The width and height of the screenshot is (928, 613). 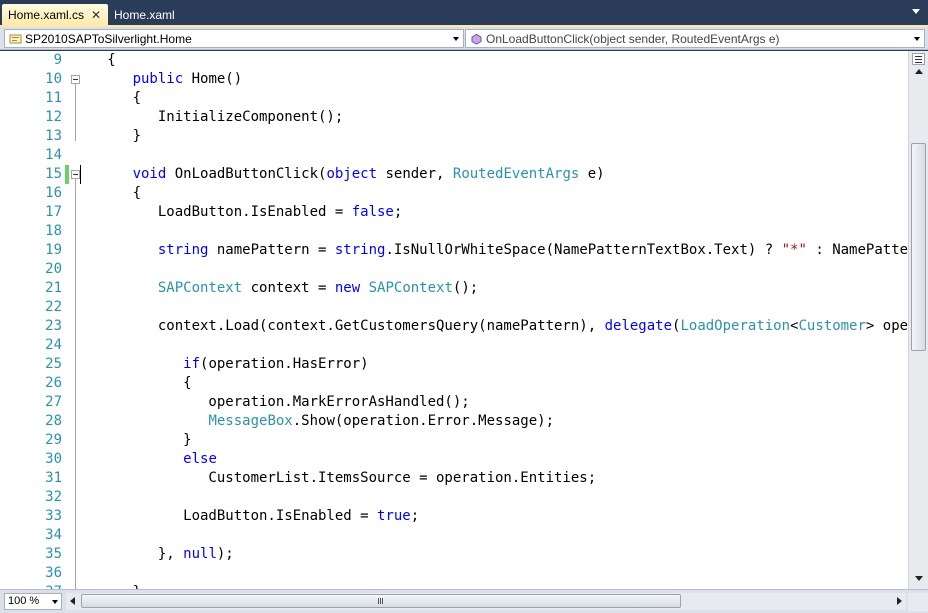 I want to click on type-combo-value: SP2010SAPToSilverlight.Home, so click(x=108, y=39).